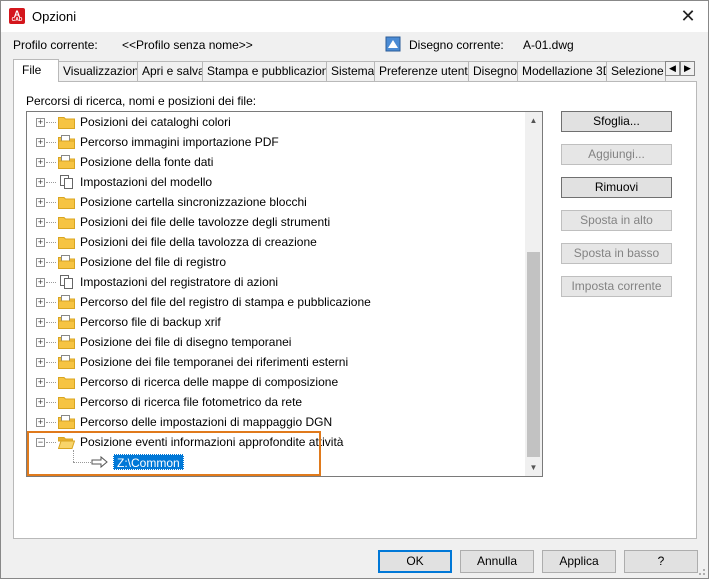 The image size is (709, 579). Describe the element at coordinates (350, 71) in the screenshot. I see `tab-sistema: Sistema` at that location.